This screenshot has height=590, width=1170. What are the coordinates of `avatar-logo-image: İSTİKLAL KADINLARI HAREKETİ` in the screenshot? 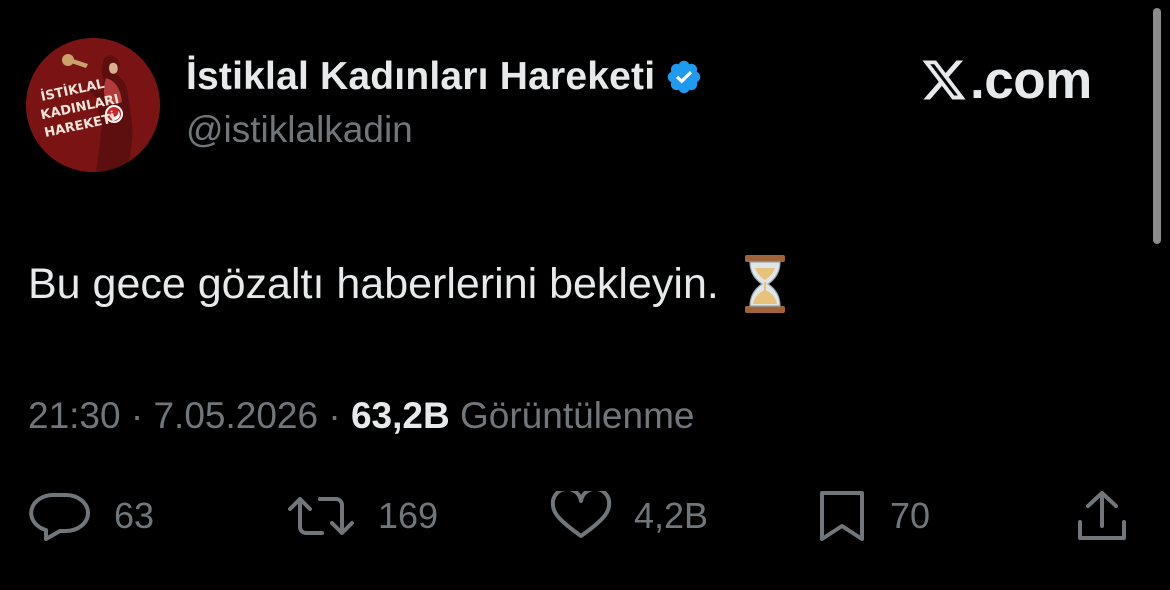 It's located at (93, 105).